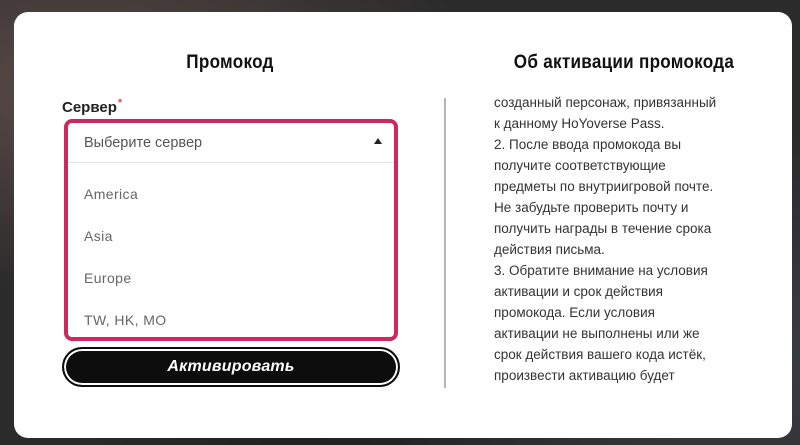 Image resolution: width=800 pixels, height=445 pixels. What do you see at coordinates (231, 143) in the screenshot?
I see `server-select-header: Выберите сервер` at bounding box center [231, 143].